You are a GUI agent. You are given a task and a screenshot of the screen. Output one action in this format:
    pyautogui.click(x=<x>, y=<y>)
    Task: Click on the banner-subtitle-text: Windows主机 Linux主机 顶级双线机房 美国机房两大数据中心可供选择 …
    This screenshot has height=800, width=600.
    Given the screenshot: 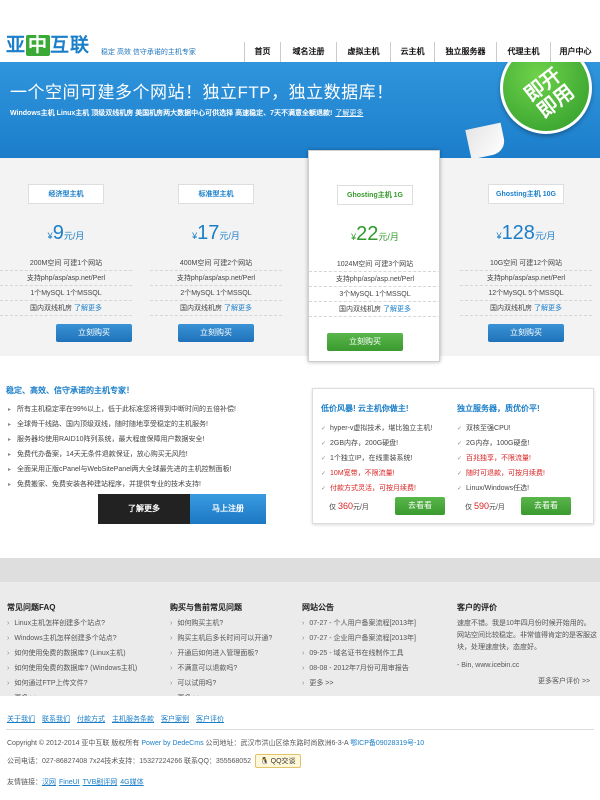 What is the action you would take?
    pyautogui.click(x=171, y=113)
    